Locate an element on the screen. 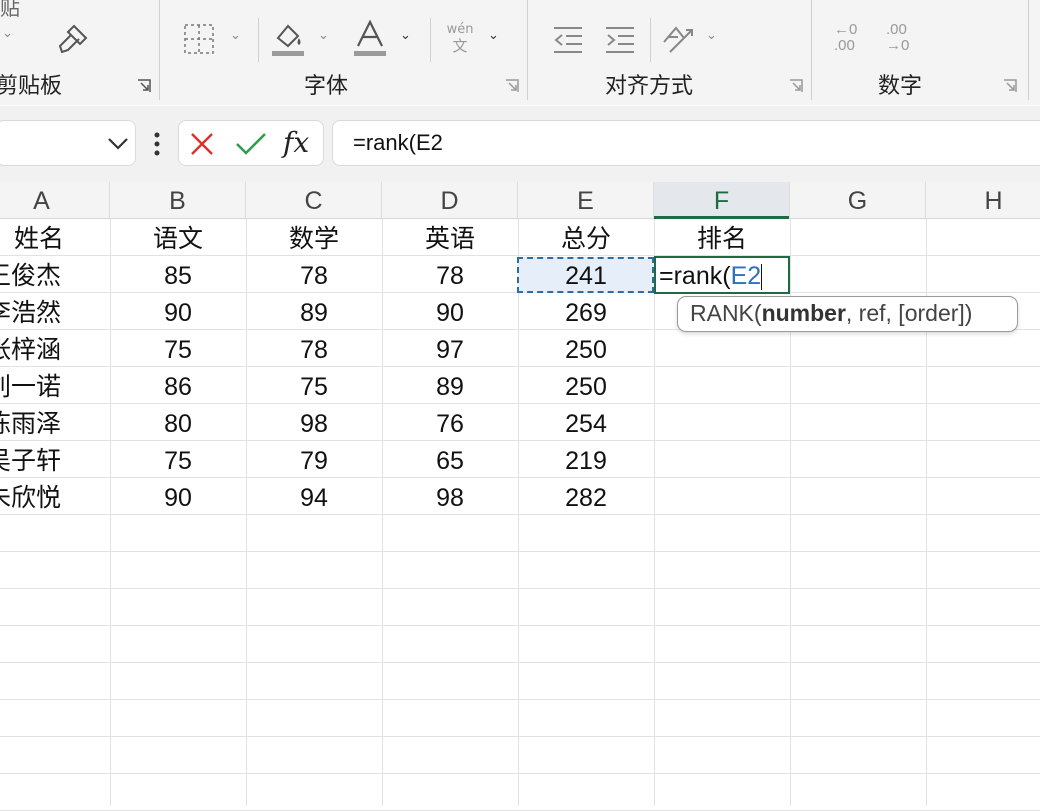 This screenshot has height=811, width=1040. data-cell: 94 is located at coordinates (314, 496).